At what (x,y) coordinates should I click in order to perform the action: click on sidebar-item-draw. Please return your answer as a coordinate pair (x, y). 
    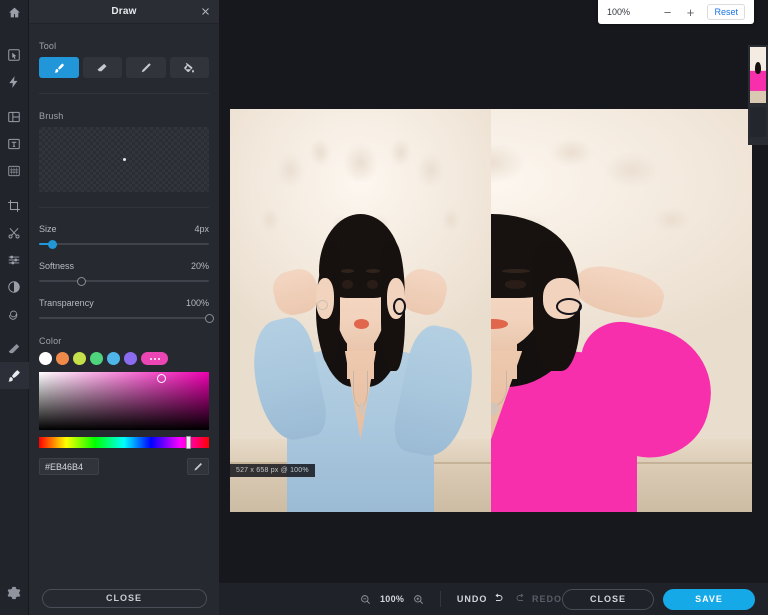
    Looking at the image, I should click on (14, 375).